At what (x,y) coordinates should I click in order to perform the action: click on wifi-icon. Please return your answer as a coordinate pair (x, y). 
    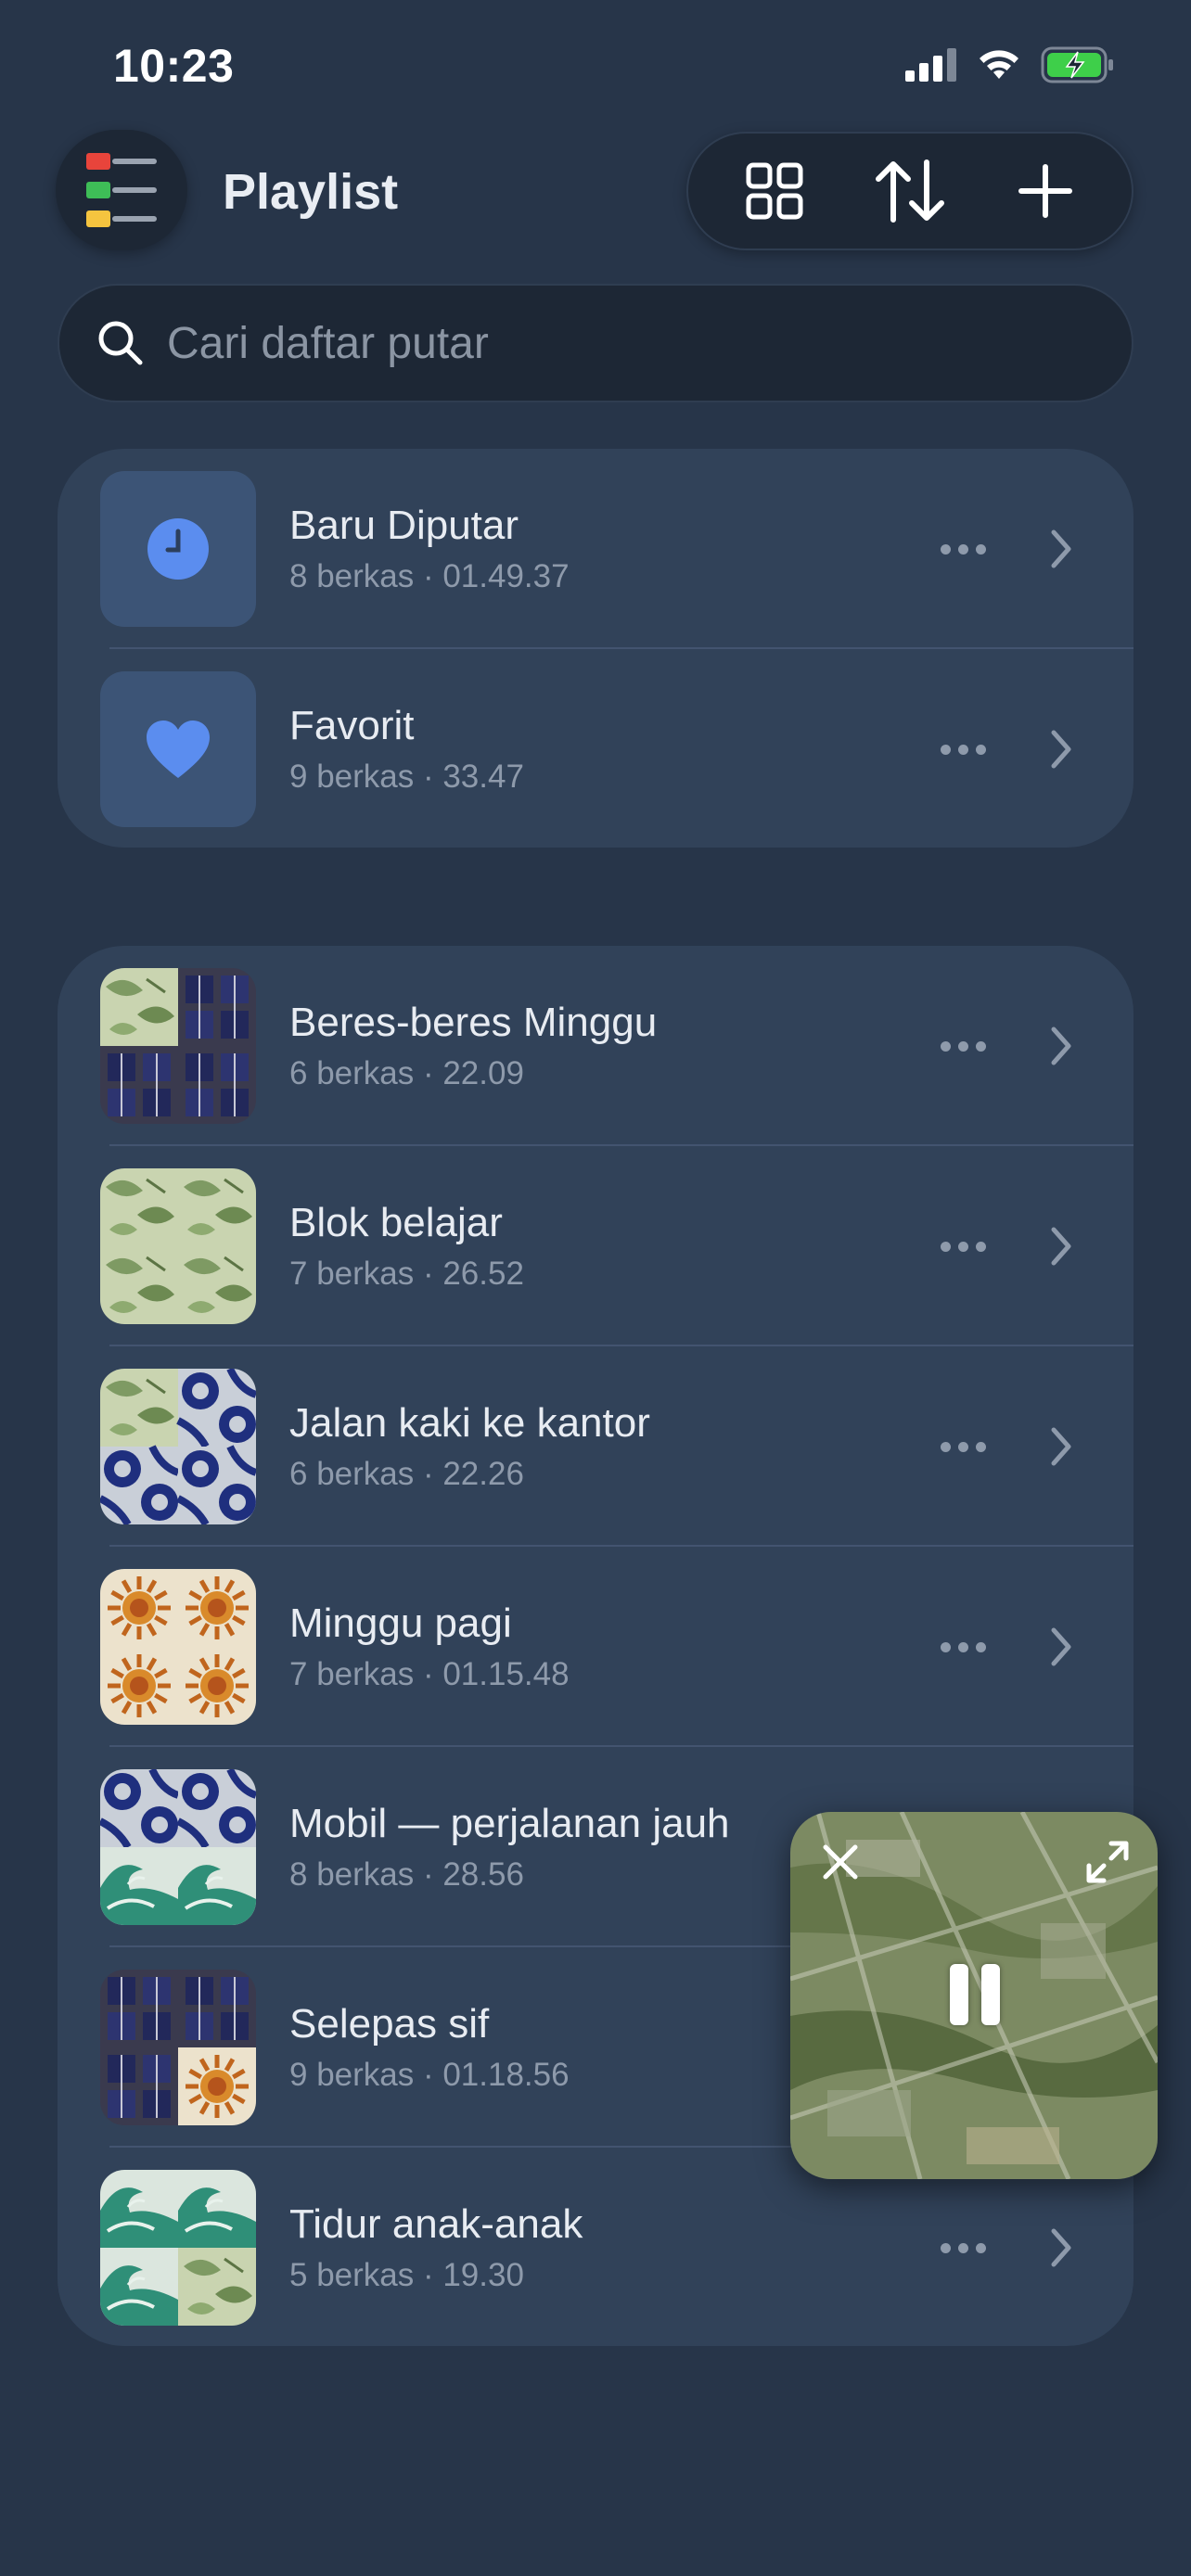
    Looking at the image, I should click on (999, 64).